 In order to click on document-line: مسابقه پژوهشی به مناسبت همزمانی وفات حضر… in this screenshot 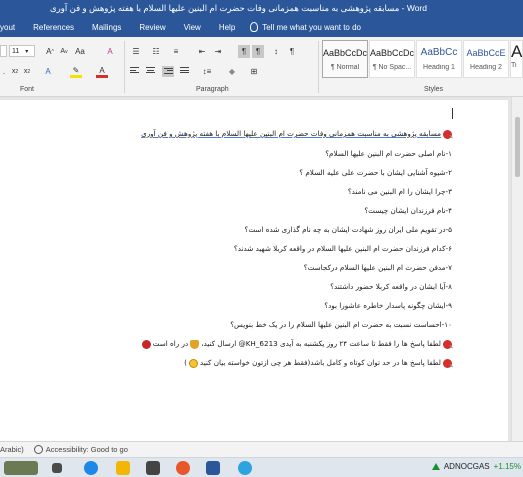, I will do `click(296, 134)`.